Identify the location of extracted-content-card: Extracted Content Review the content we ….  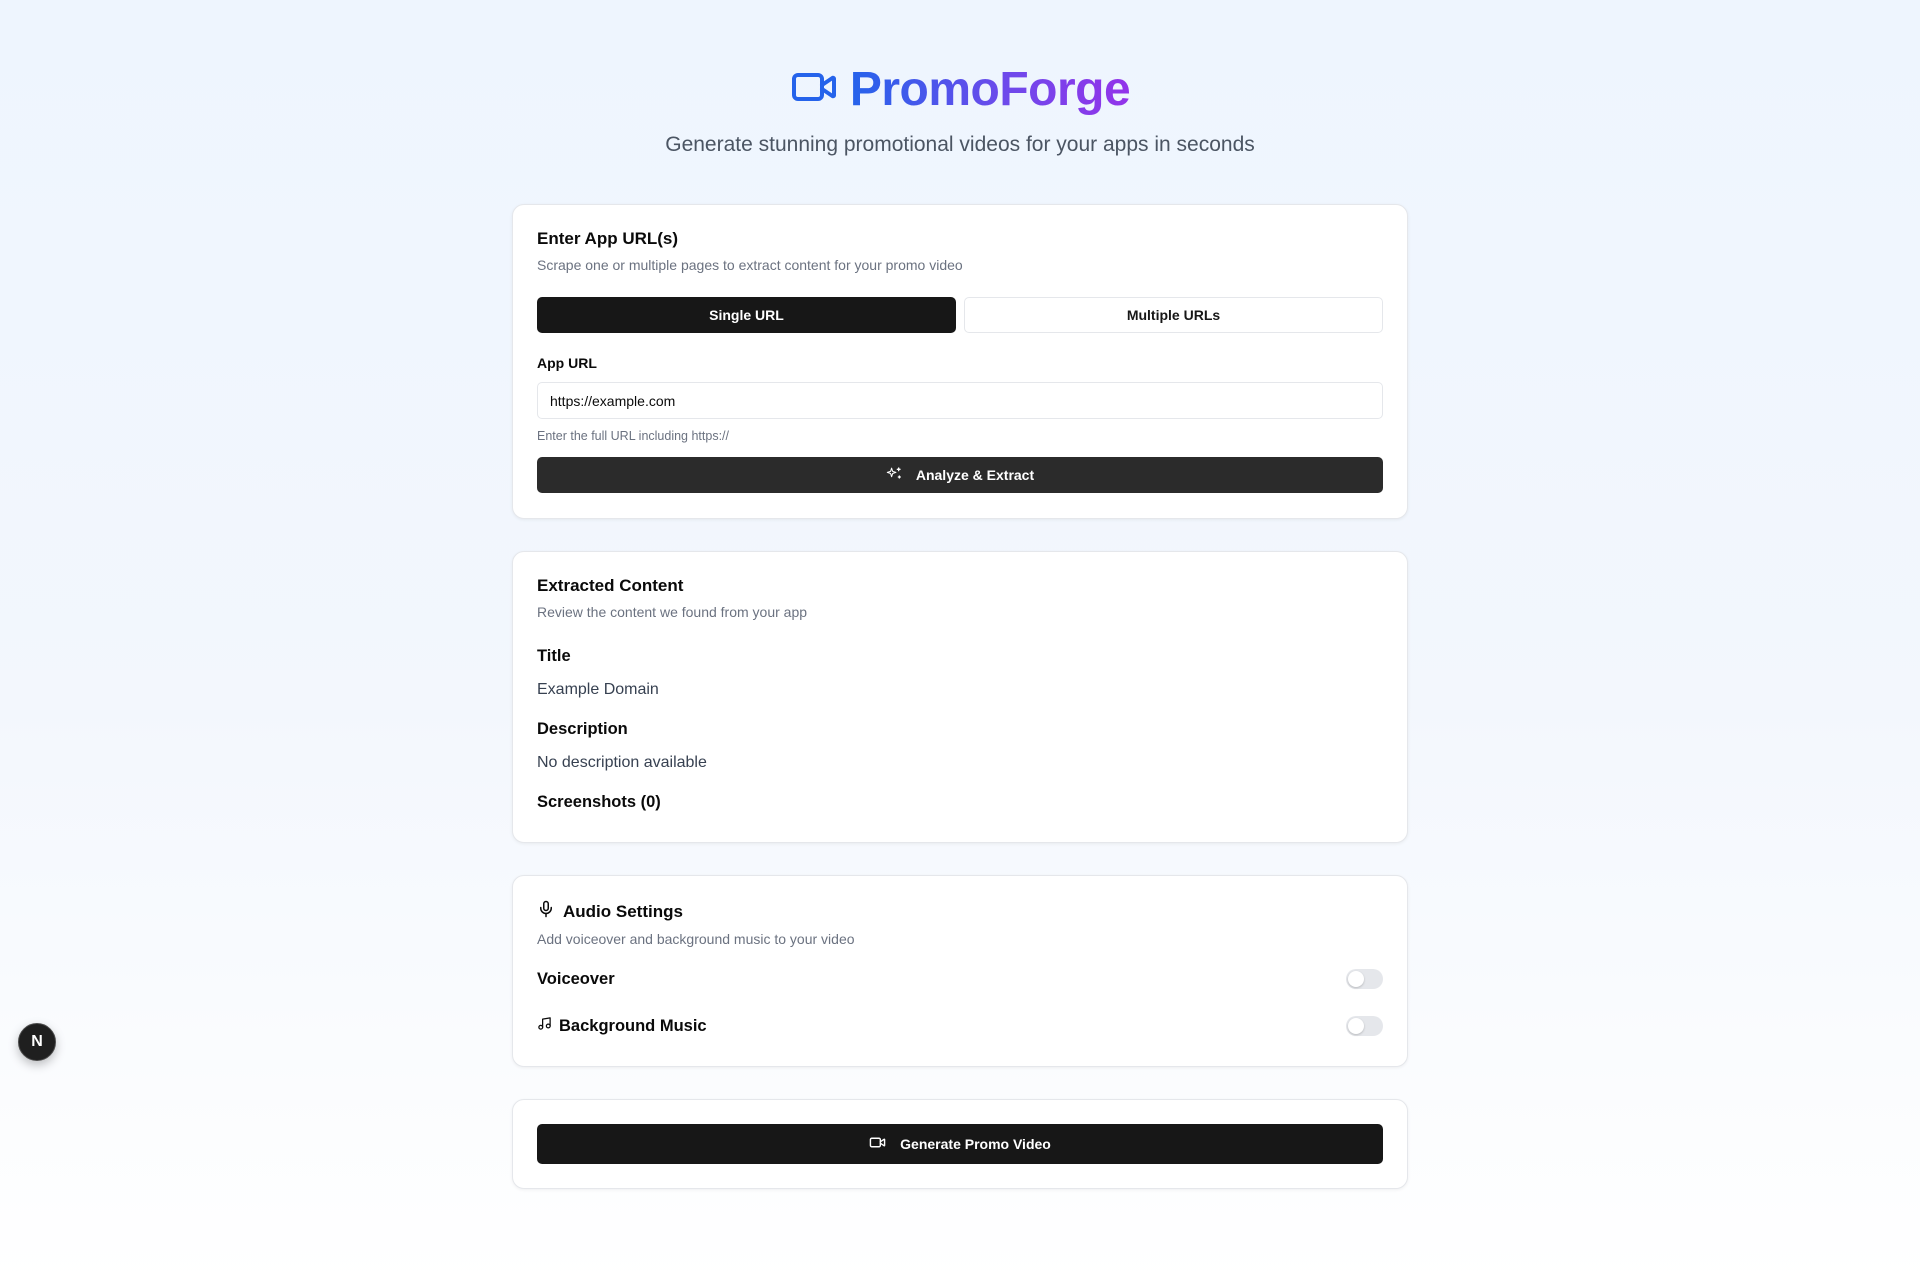
(960, 697).